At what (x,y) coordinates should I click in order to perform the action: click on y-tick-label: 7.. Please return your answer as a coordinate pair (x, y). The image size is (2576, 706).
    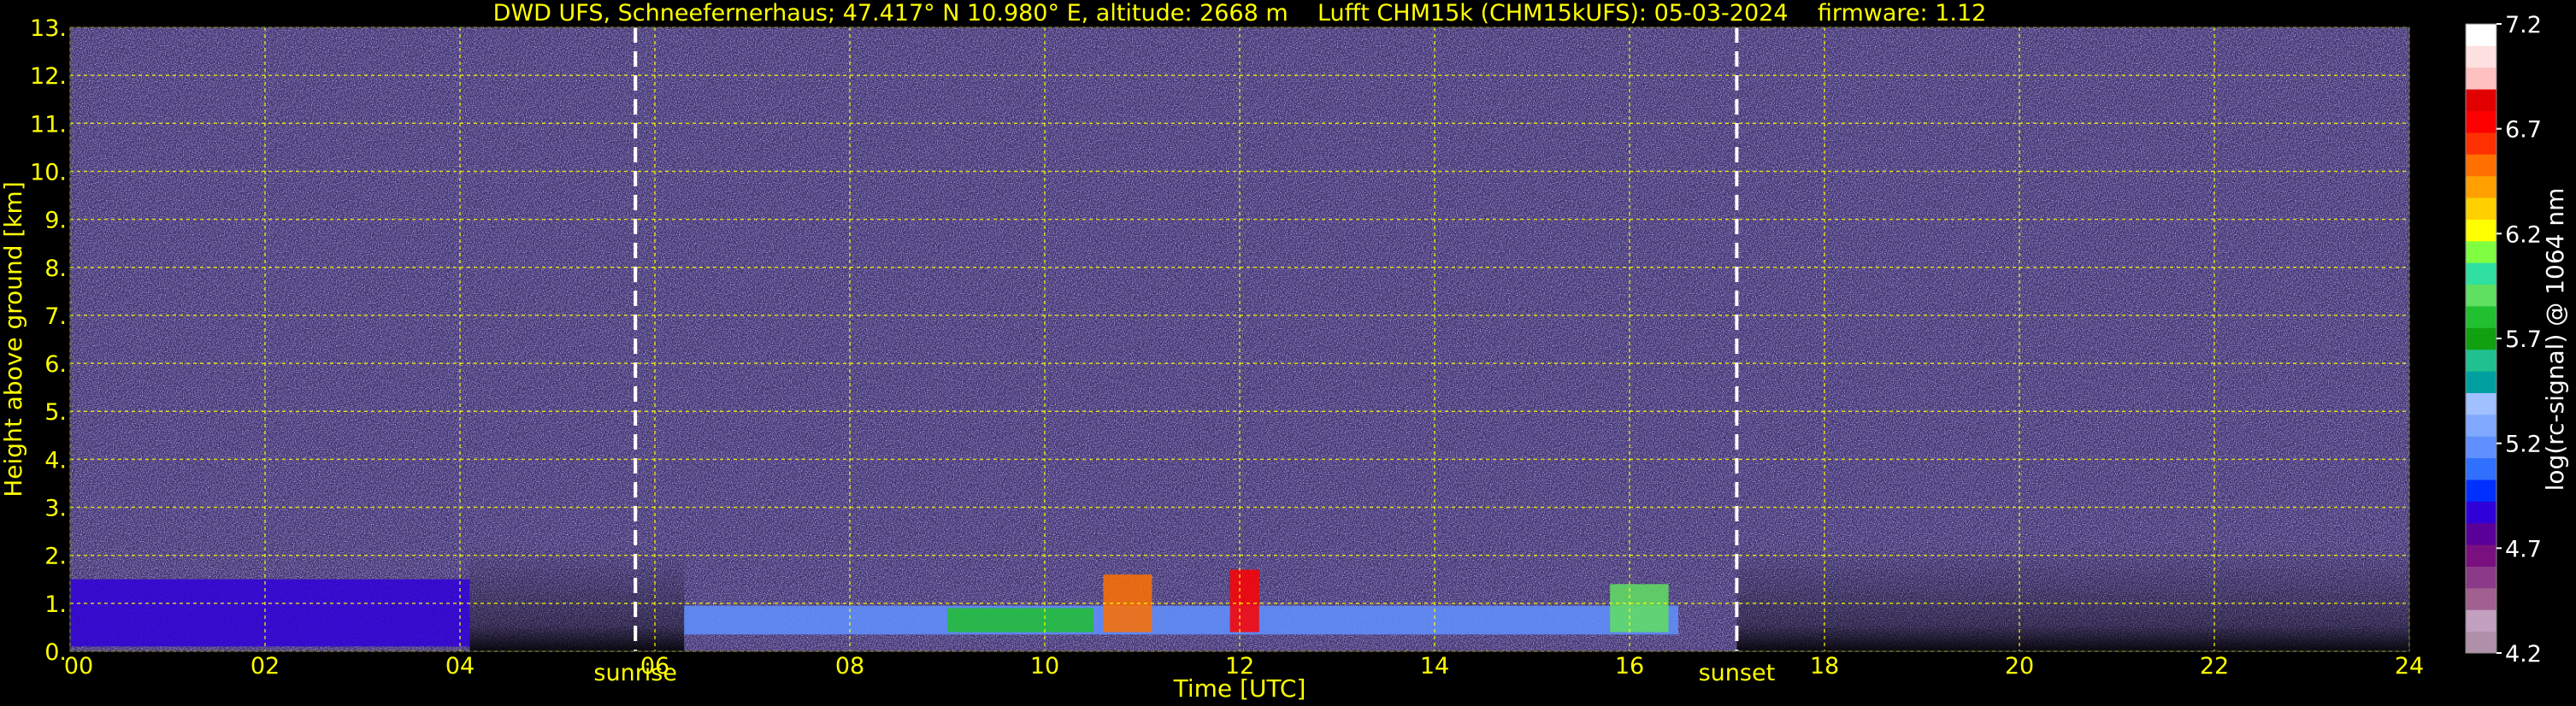
    Looking at the image, I should click on (55, 316).